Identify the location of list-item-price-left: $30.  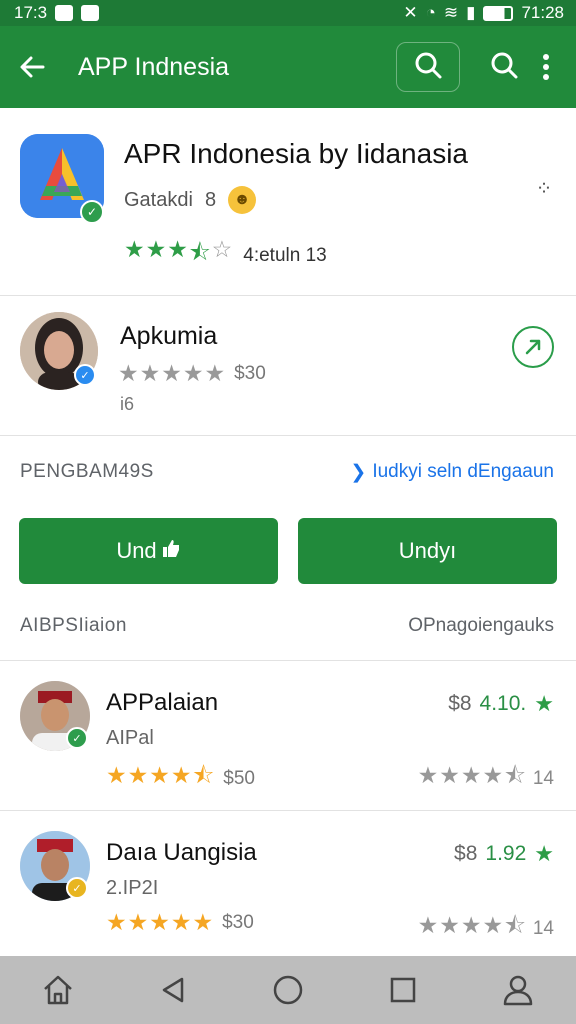
(238, 922).